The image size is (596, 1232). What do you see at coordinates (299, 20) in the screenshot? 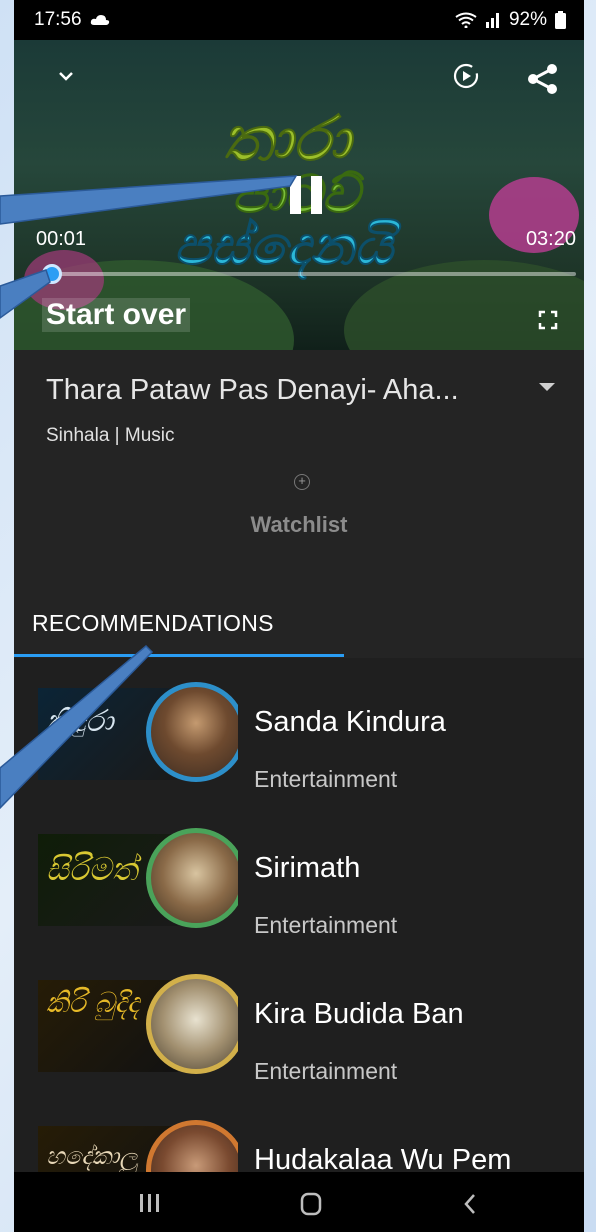
I see `status-bar: 17:56 92%` at bounding box center [299, 20].